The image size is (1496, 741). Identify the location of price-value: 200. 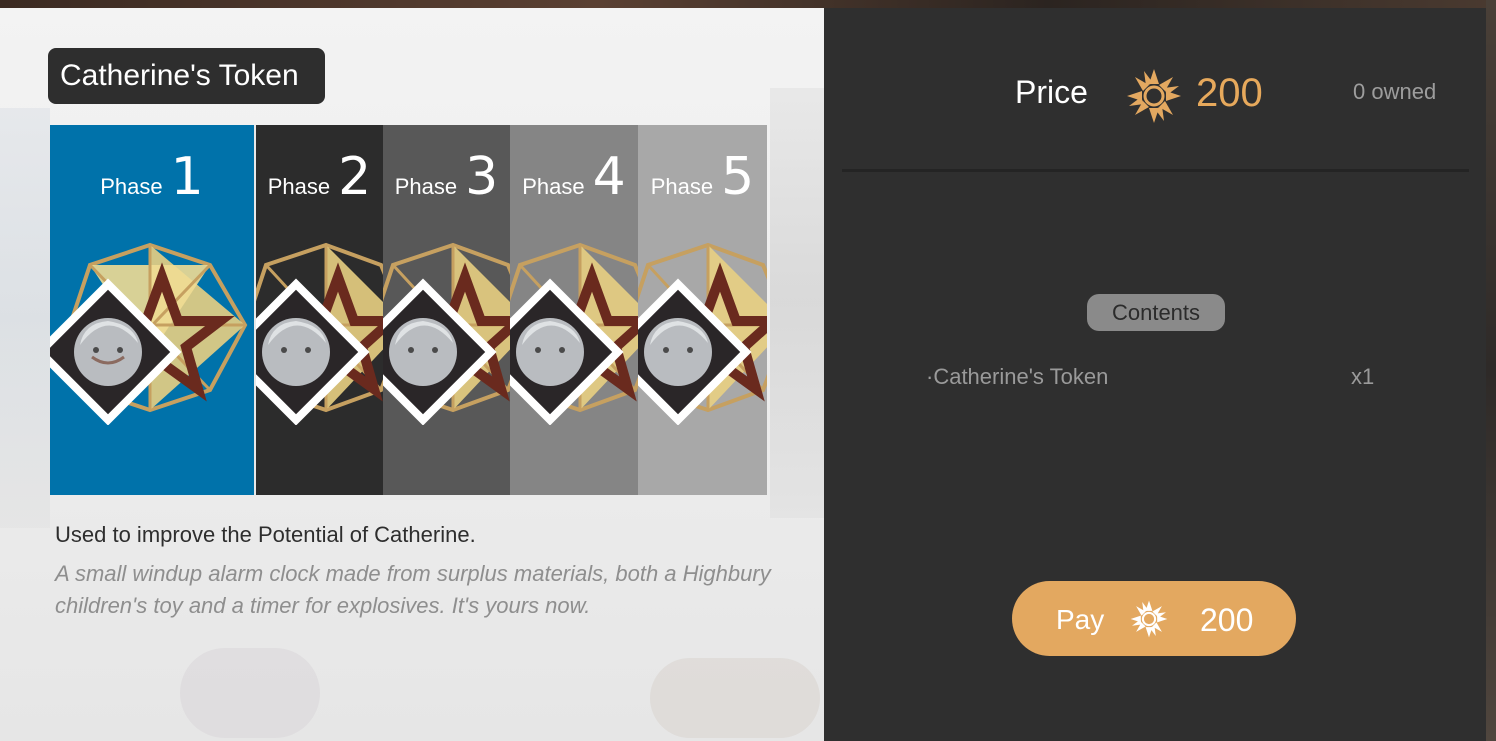
(1229, 93).